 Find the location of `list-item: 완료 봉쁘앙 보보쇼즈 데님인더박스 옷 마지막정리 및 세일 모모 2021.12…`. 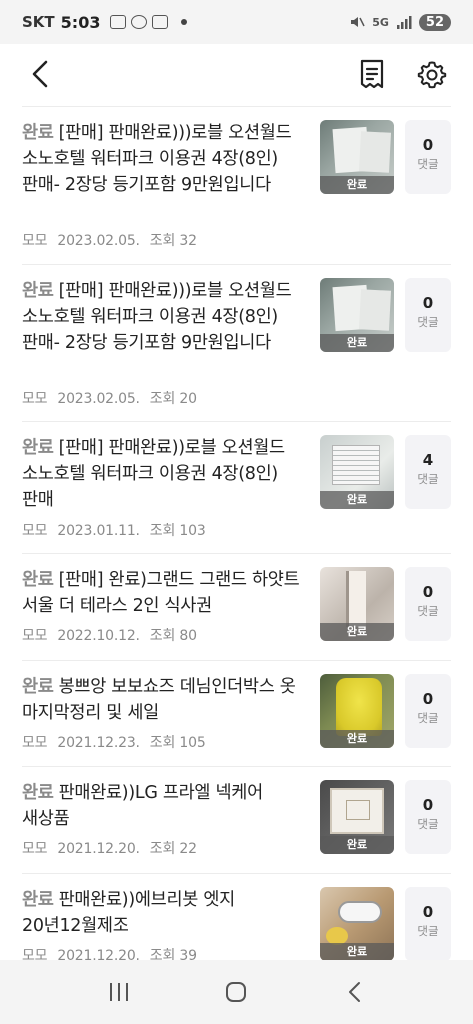

list-item: 완료 봉쁘앙 보보쇼즈 데님인더박스 옷 마지막정리 및 세일 모모 2021.12… is located at coordinates (236, 713).